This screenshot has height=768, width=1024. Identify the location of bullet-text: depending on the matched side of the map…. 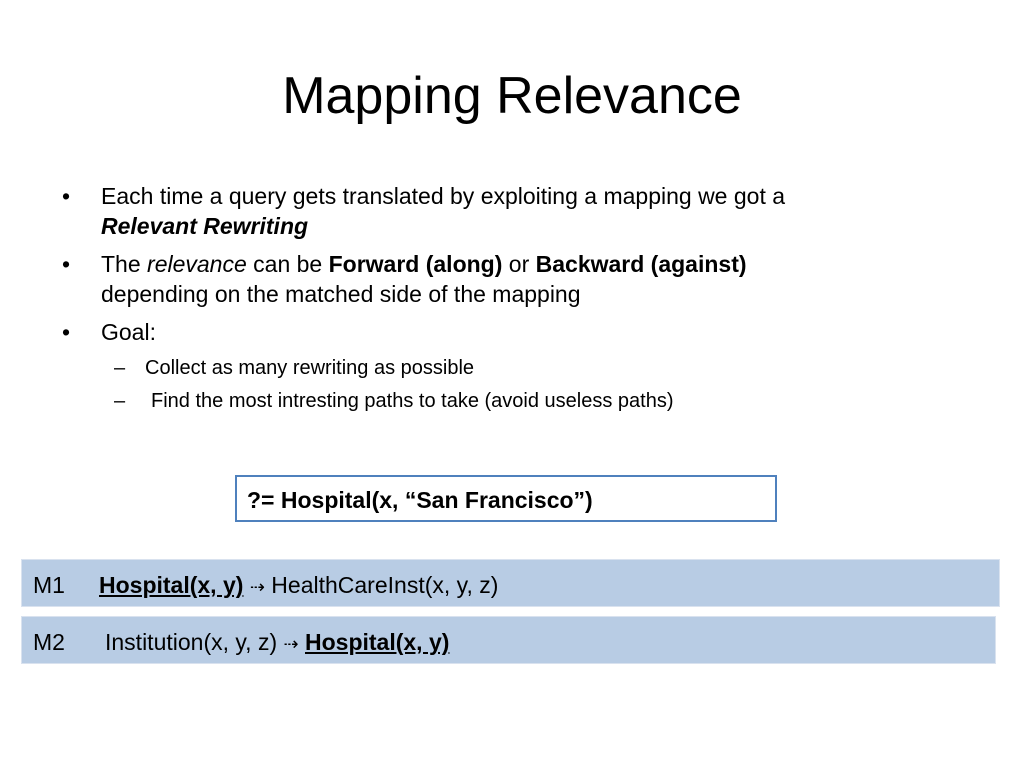
(341, 294).